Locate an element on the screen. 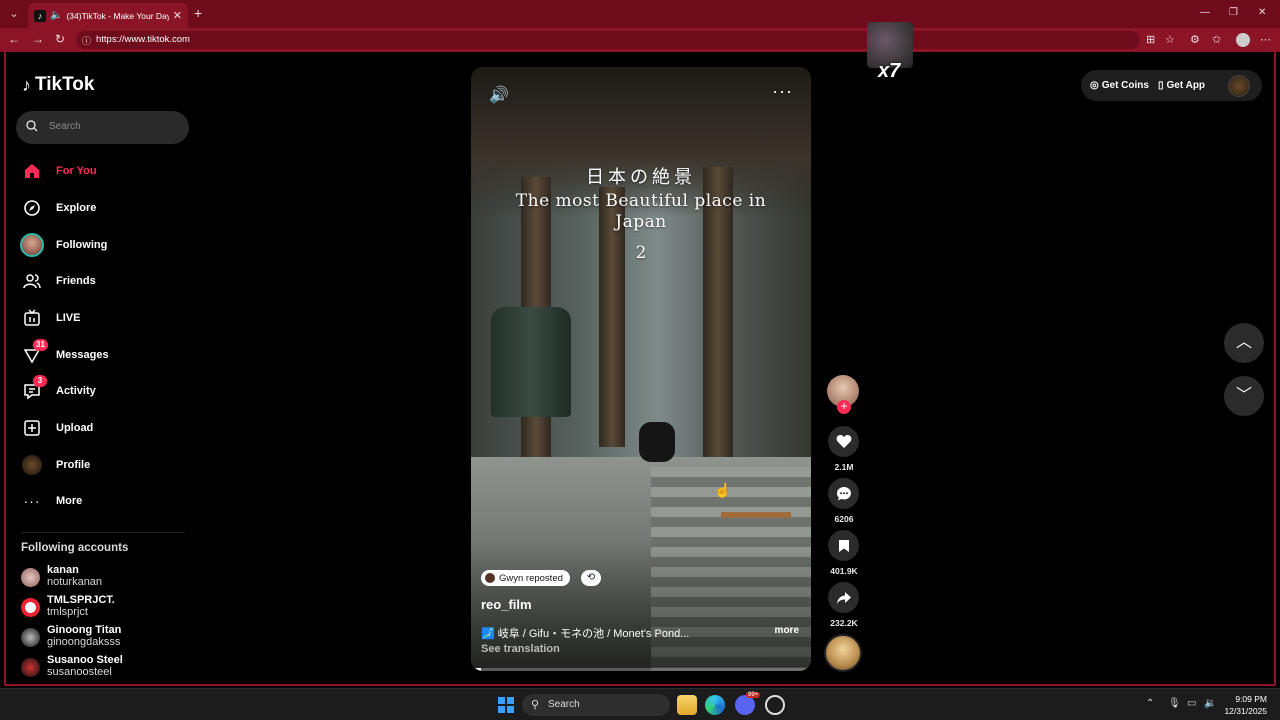 The image size is (1280, 720). nav-messages: 31 Messages is located at coordinates (106, 354).